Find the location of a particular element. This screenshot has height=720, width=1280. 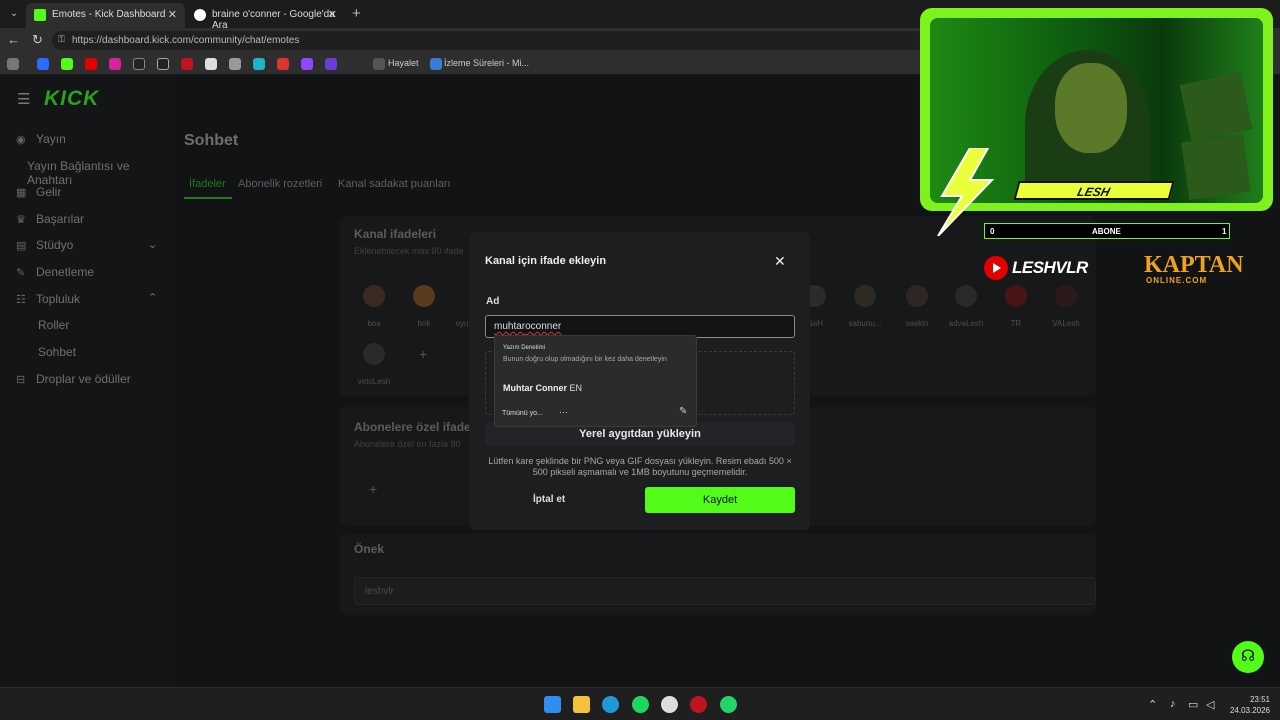

name-label: Ad is located at coordinates (493, 301).